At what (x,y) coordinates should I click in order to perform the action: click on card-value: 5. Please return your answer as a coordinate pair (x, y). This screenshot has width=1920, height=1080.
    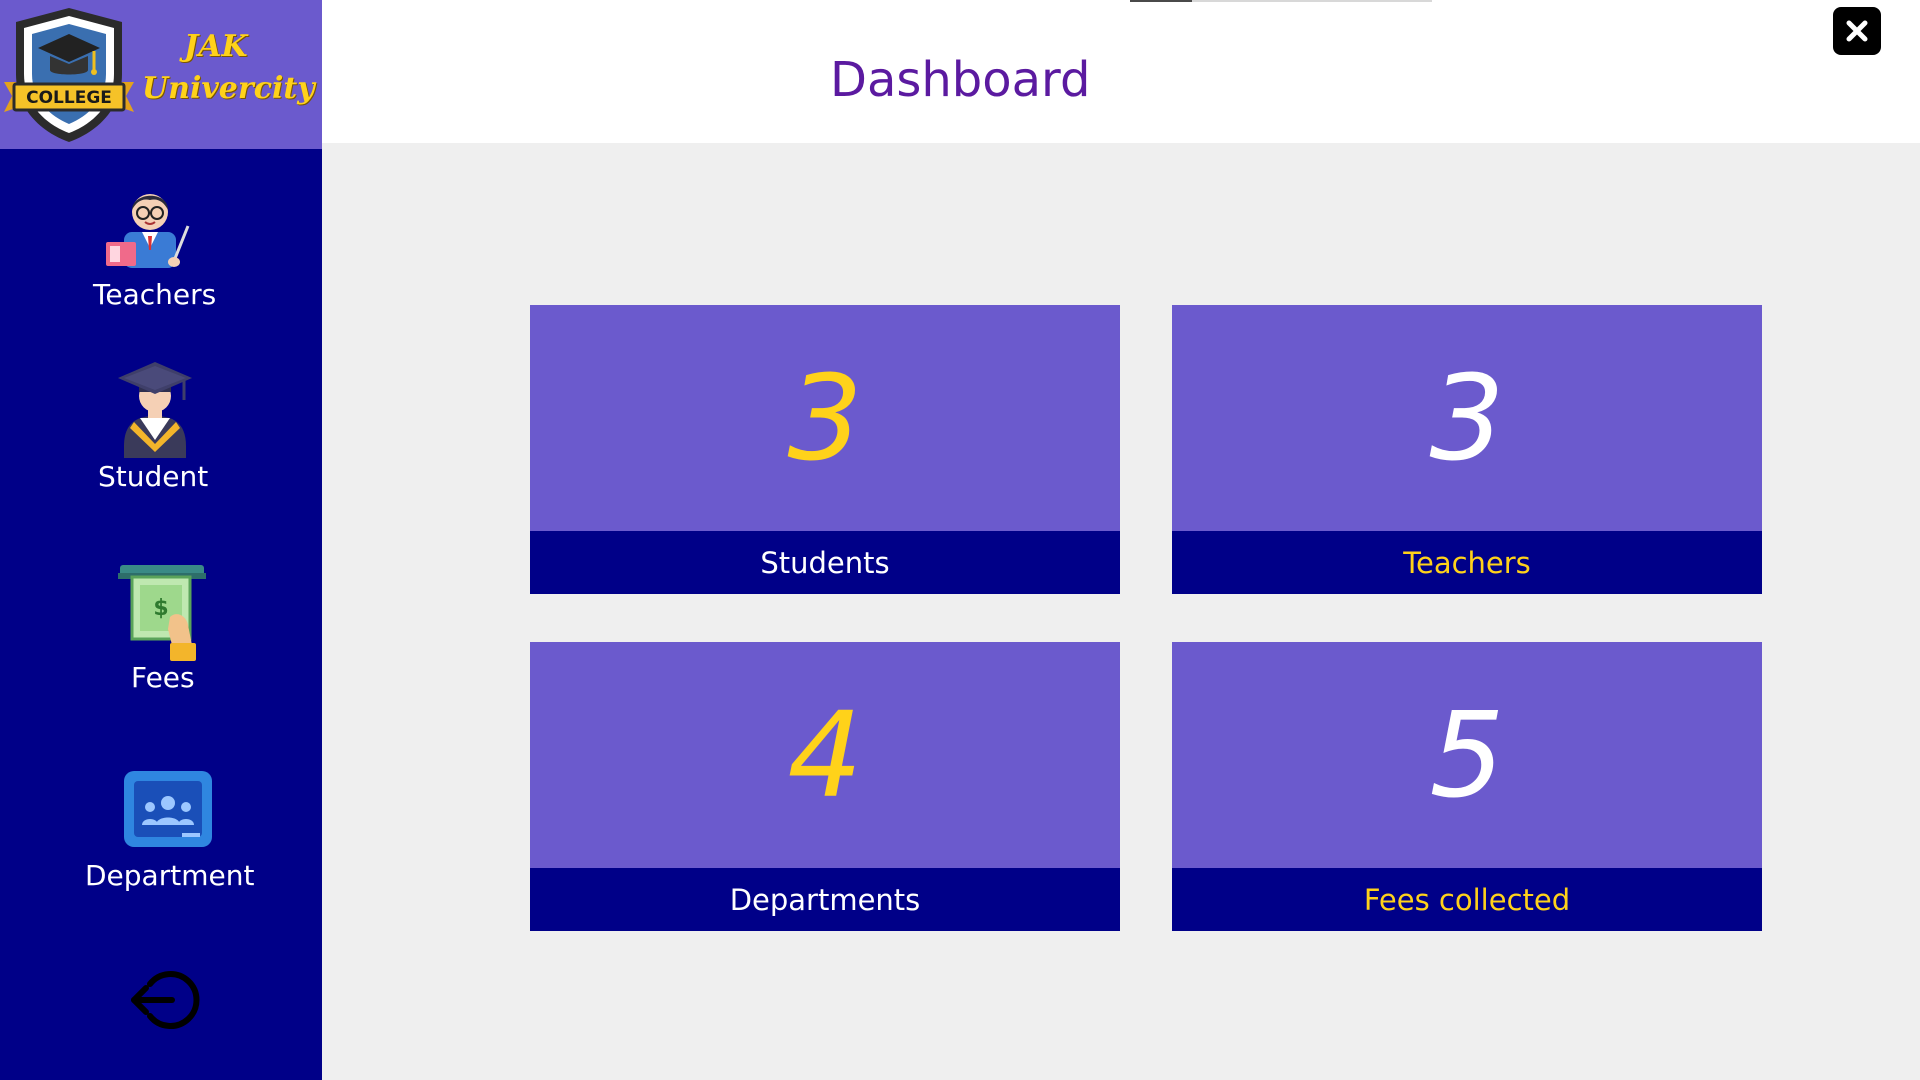
    Looking at the image, I should click on (1467, 755).